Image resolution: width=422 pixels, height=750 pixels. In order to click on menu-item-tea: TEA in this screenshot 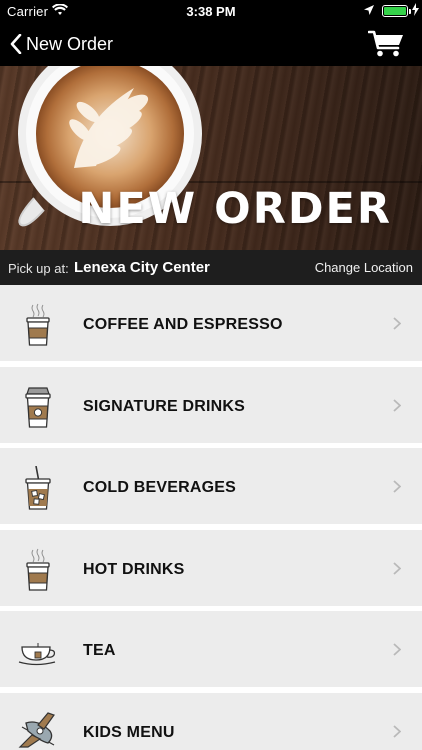, I will do `click(211, 649)`.